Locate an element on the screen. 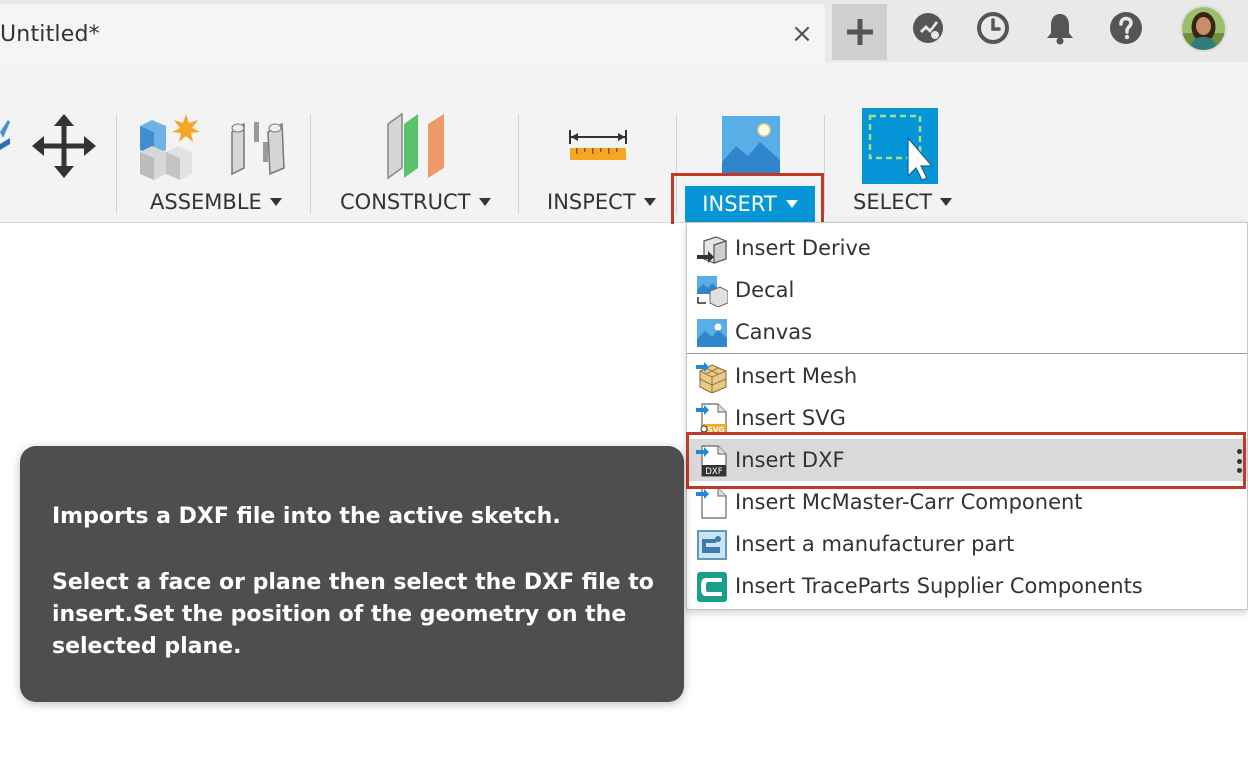  decal-icon is located at coordinates (712, 291).